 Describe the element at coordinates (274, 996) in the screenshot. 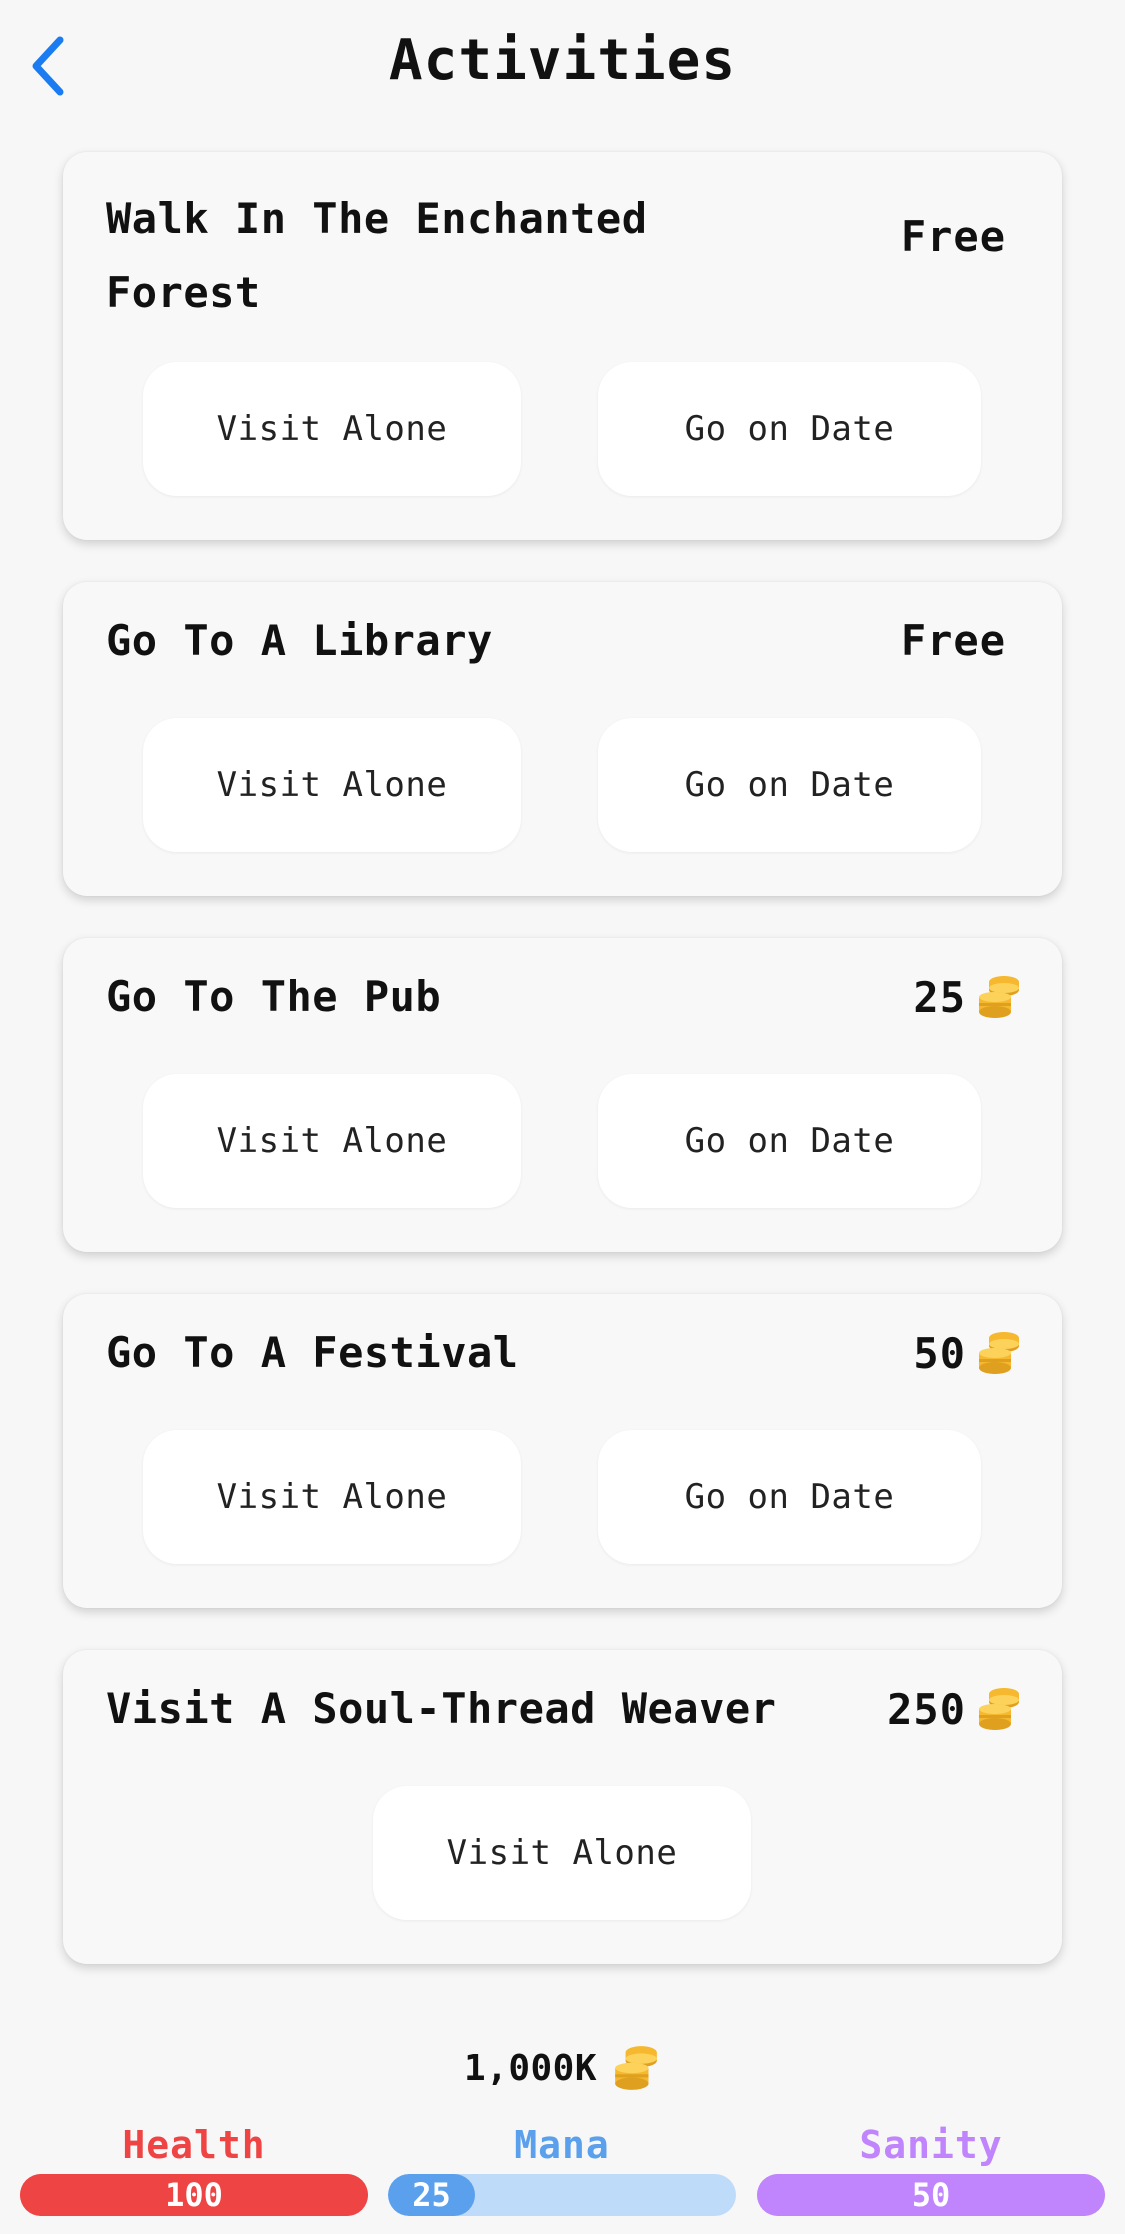

I see `activity-title: Go To The Pub` at that location.